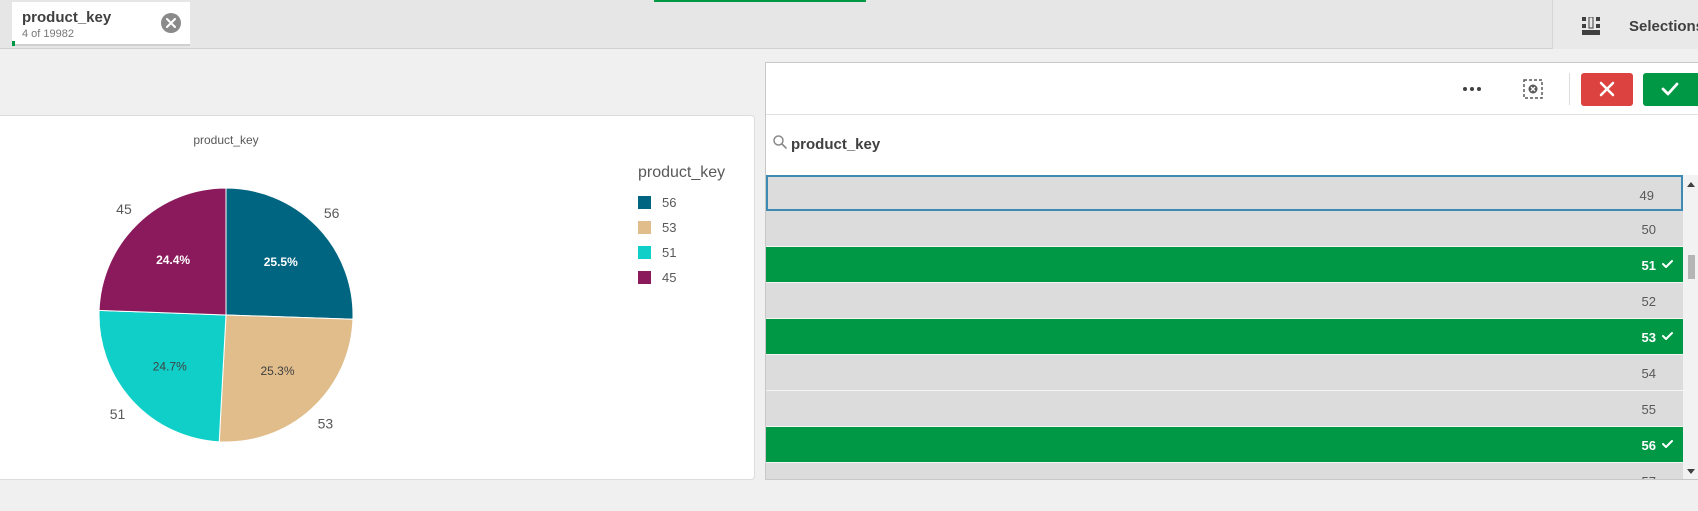 The image size is (1698, 511). What do you see at coordinates (1224, 193) in the screenshot?
I see `listbox-row-49: 49` at bounding box center [1224, 193].